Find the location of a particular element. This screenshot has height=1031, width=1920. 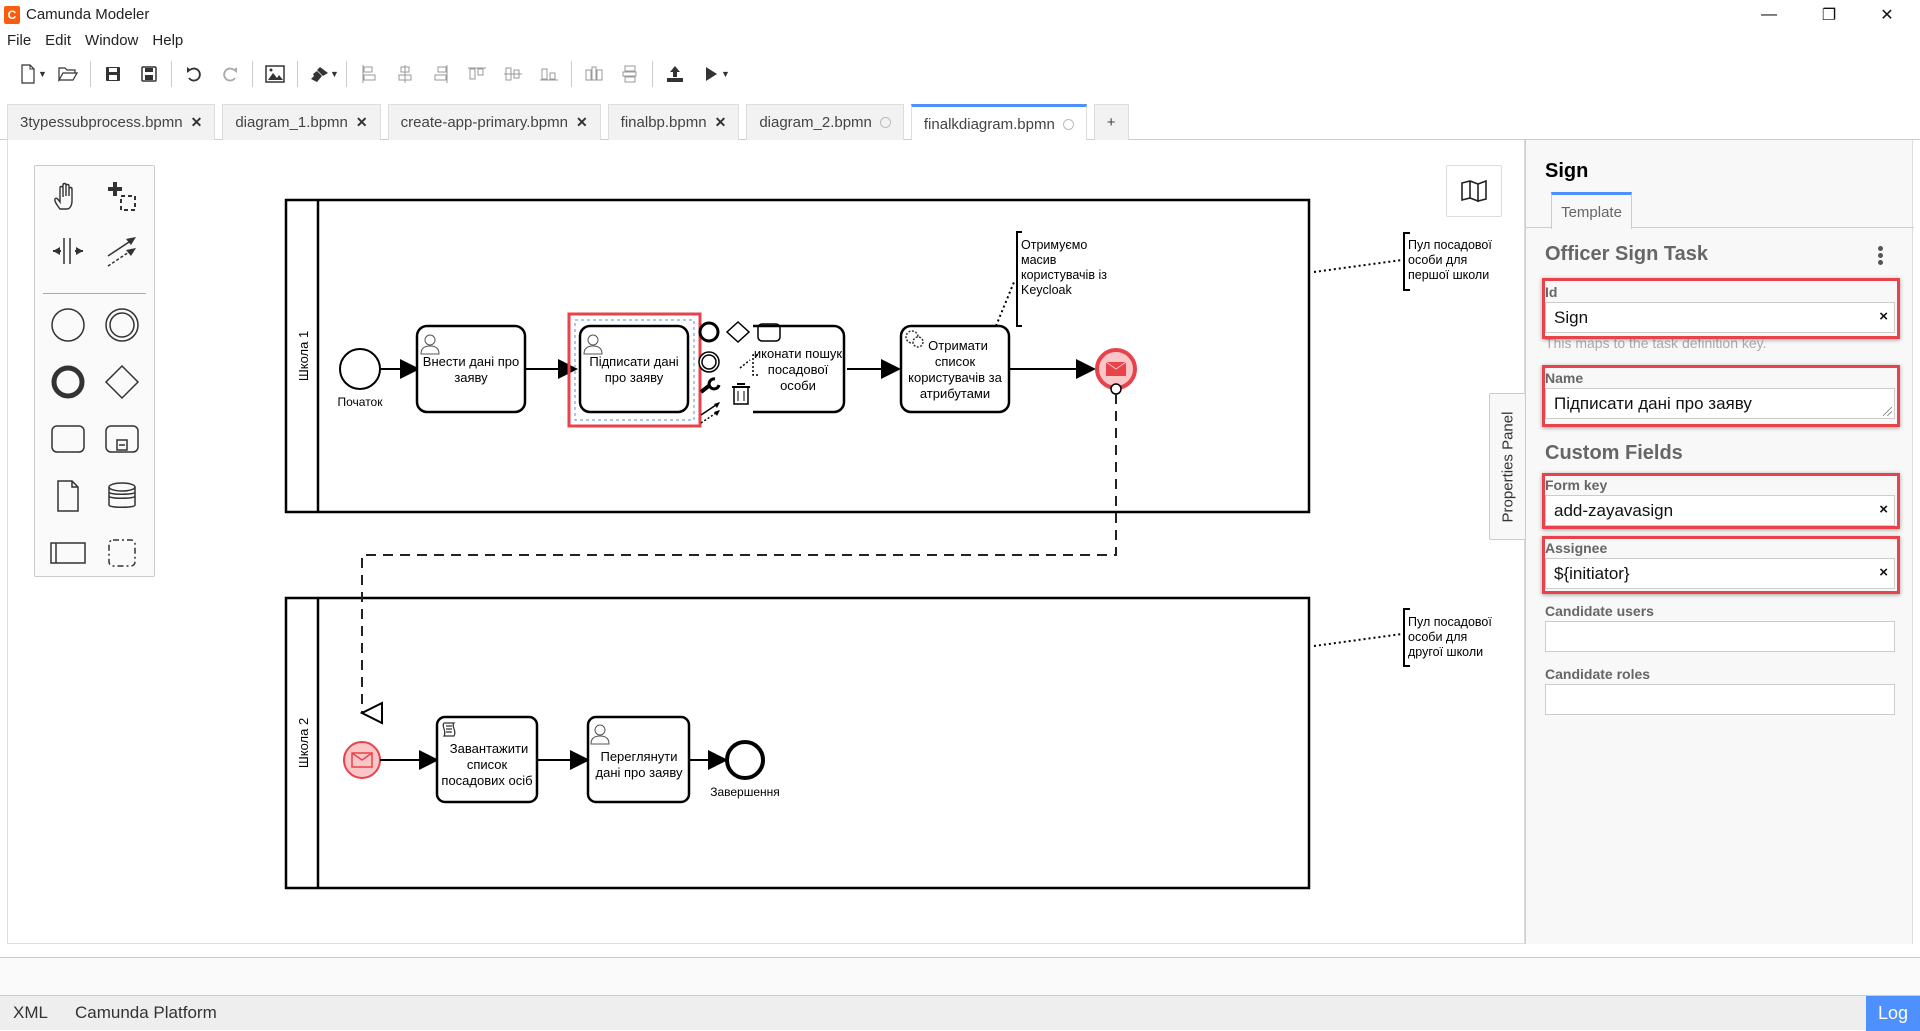

tab-label: create-app-primary.bpmn is located at coordinates (484, 122).